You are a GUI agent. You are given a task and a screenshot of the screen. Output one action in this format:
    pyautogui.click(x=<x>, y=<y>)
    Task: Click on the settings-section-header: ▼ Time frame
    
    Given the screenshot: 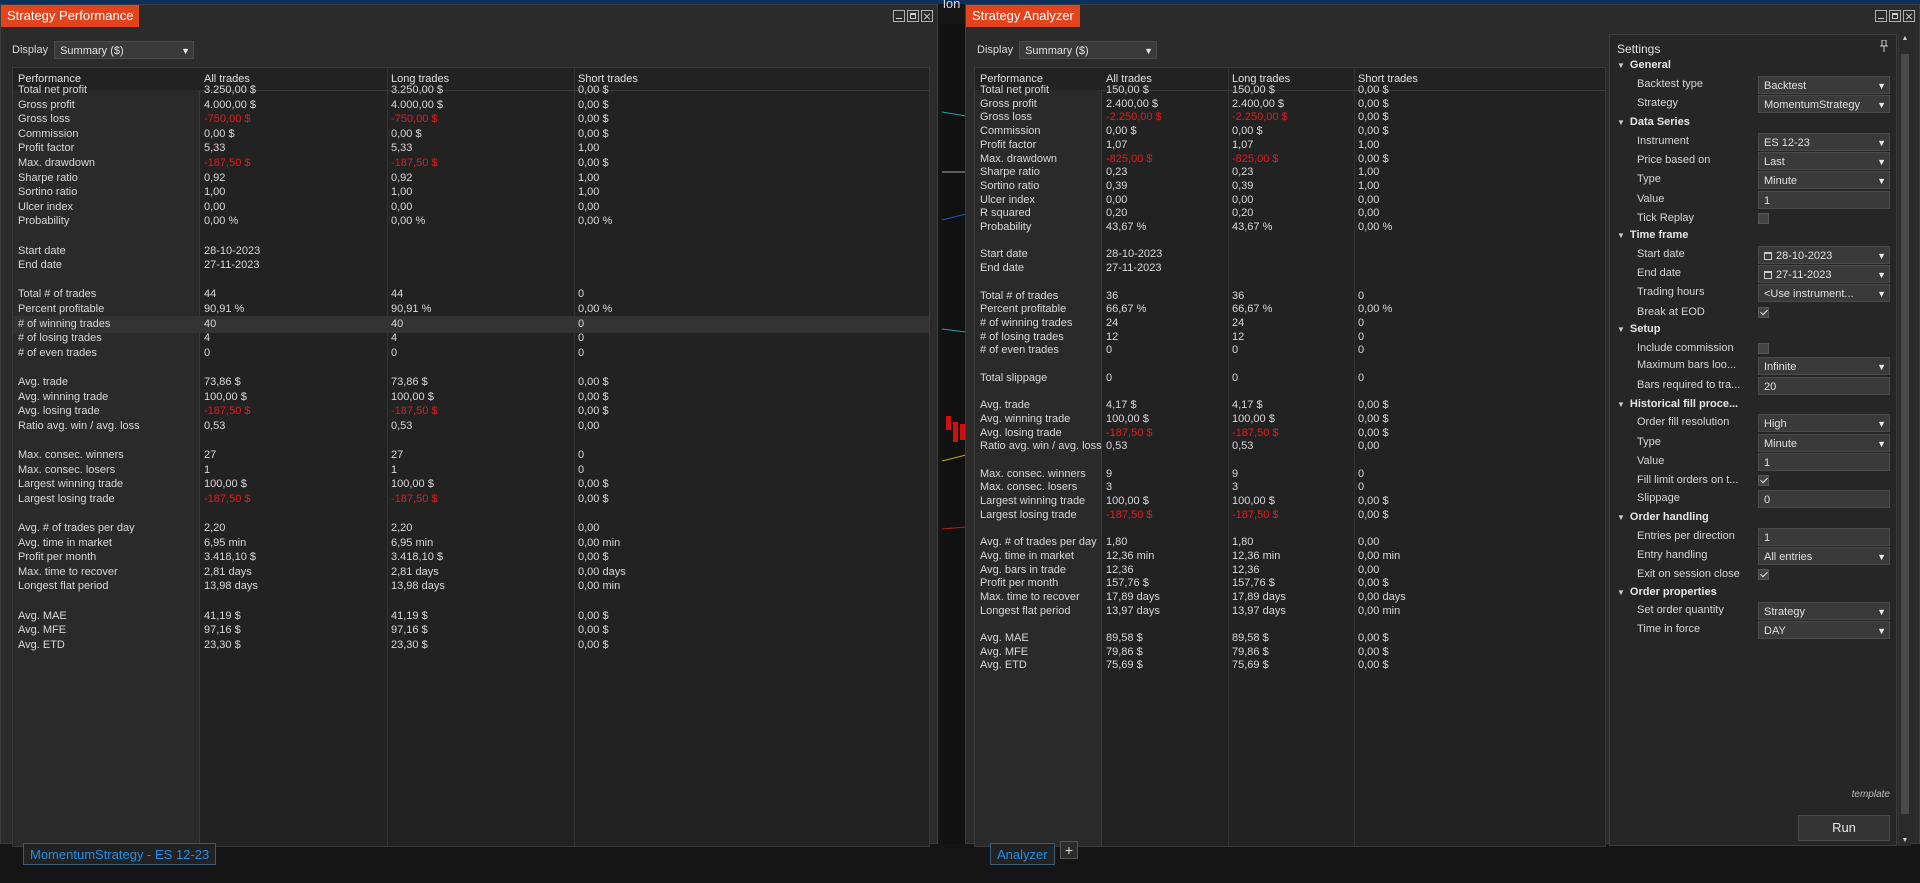 What is the action you would take?
    pyautogui.click(x=1753, y=236)
    